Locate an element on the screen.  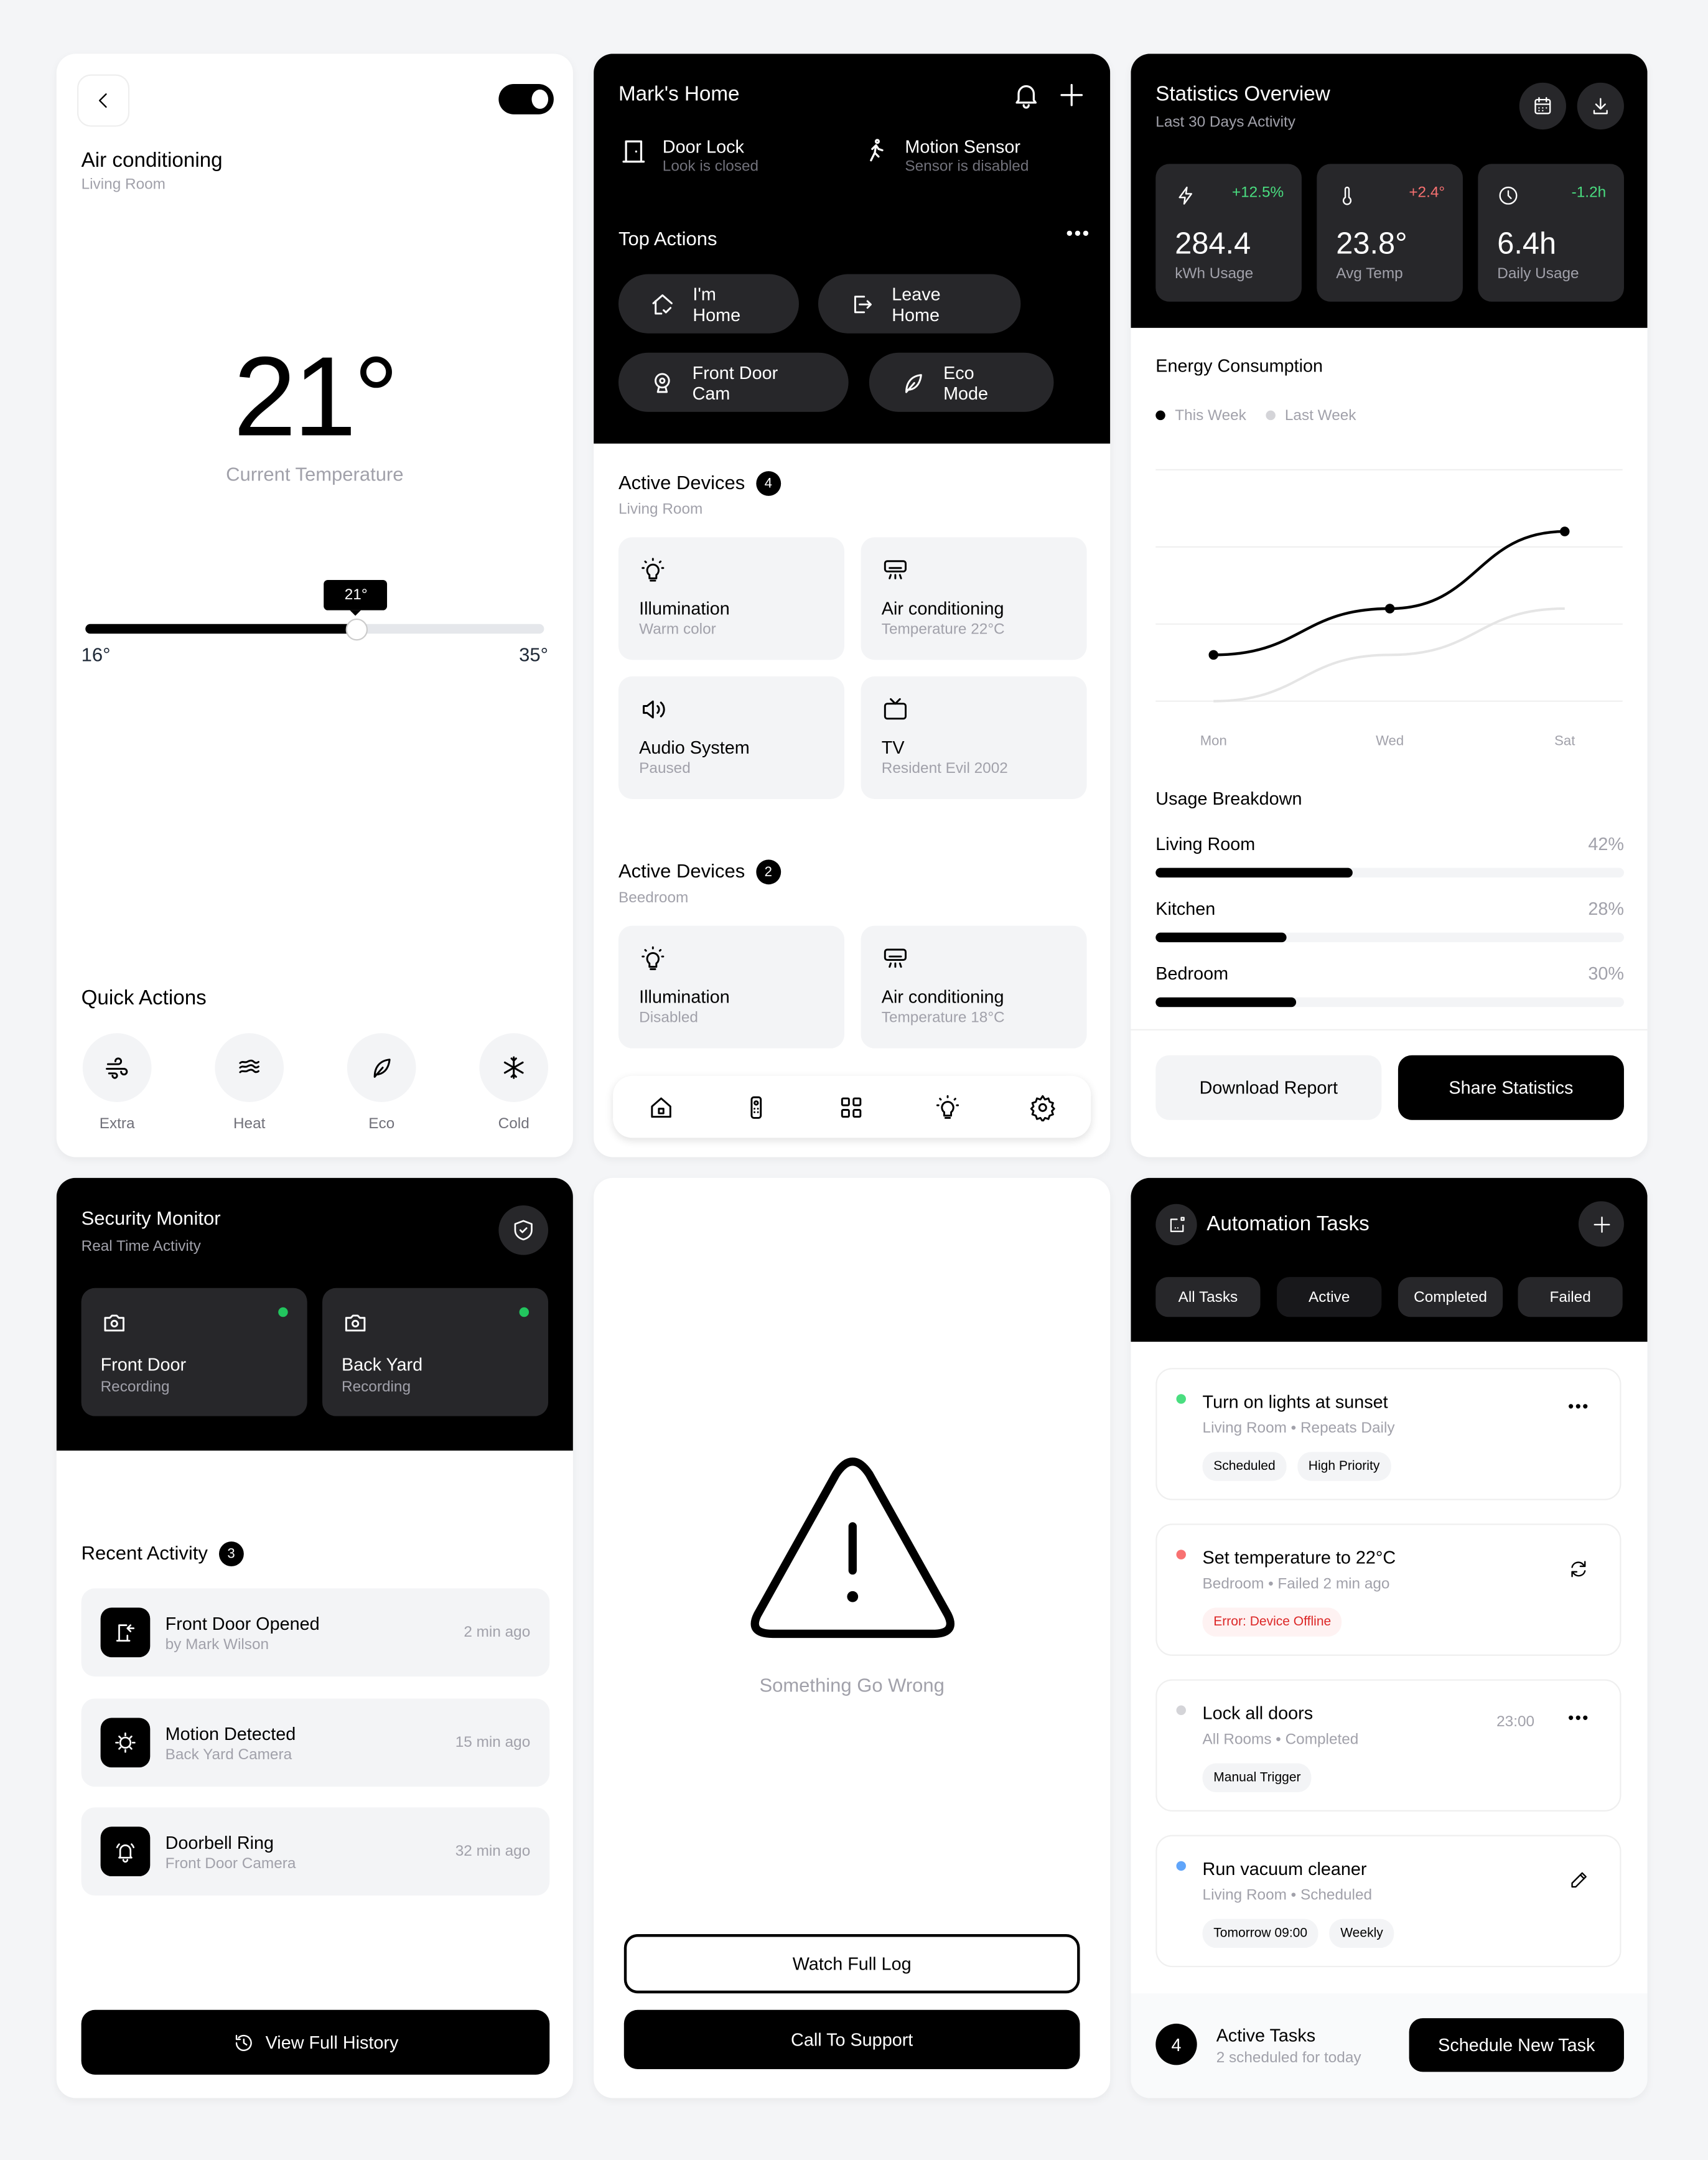
tab-all-tasks: All Tasks is located at coordinates (1208, 1297).